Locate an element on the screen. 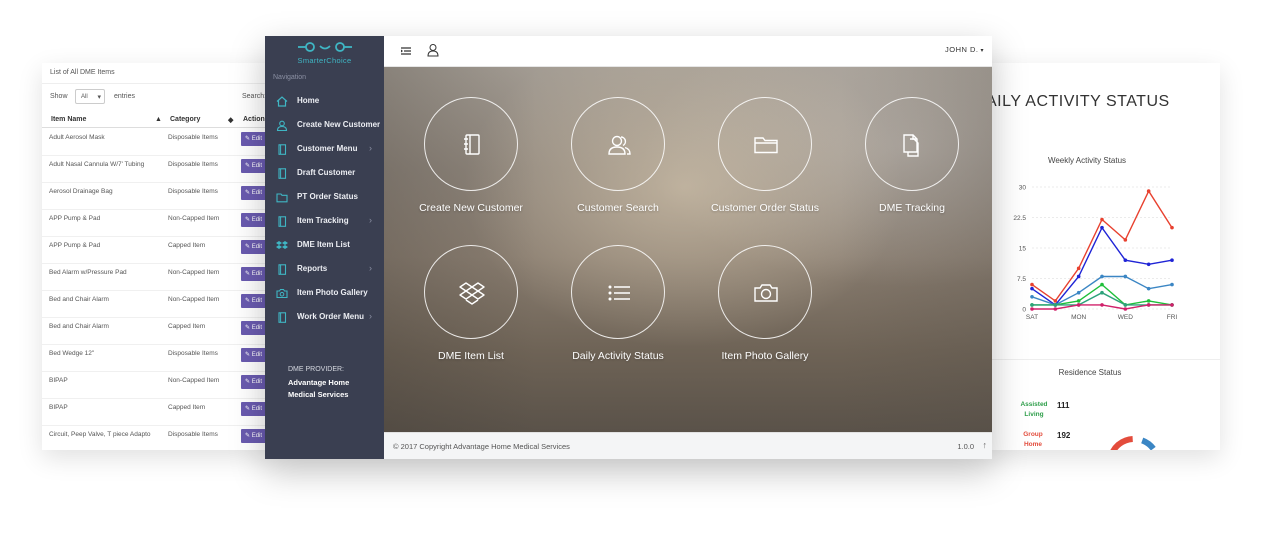 The image size is (1271, 533). tile-daily-activity-status: Daily Activity Status is located at coordinates (618, 310).